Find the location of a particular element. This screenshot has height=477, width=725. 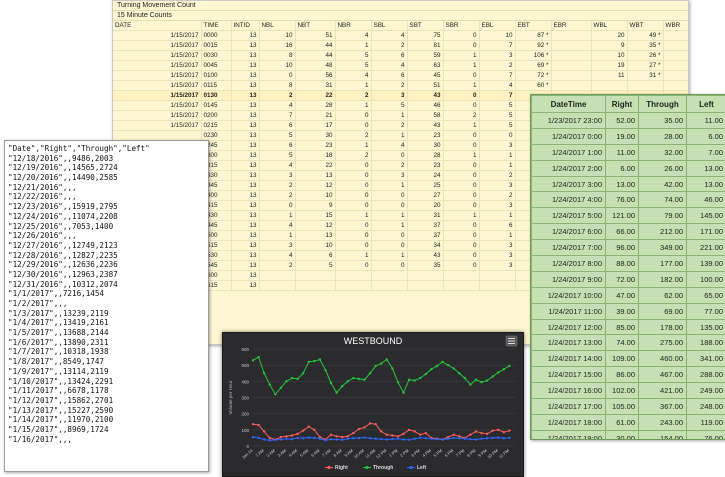

sheet-cell: 15 is located at coordinates (315, 216).